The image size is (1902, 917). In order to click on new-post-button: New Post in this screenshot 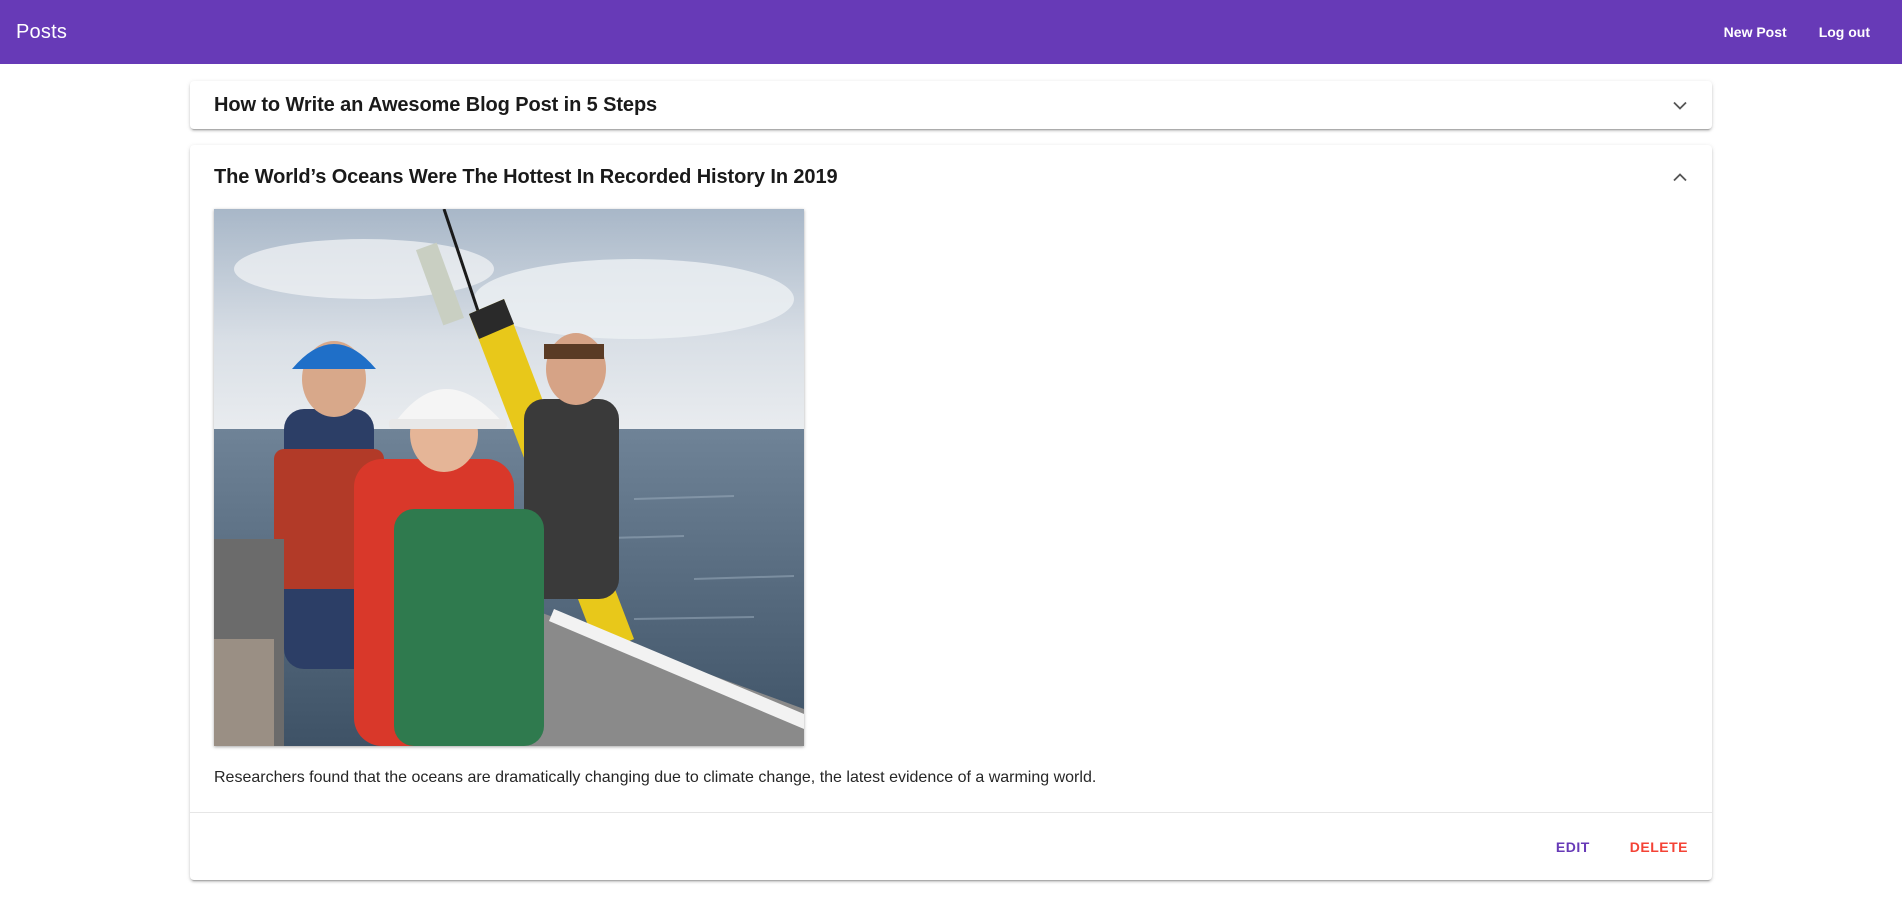, I will do `click(1755, 32)`.